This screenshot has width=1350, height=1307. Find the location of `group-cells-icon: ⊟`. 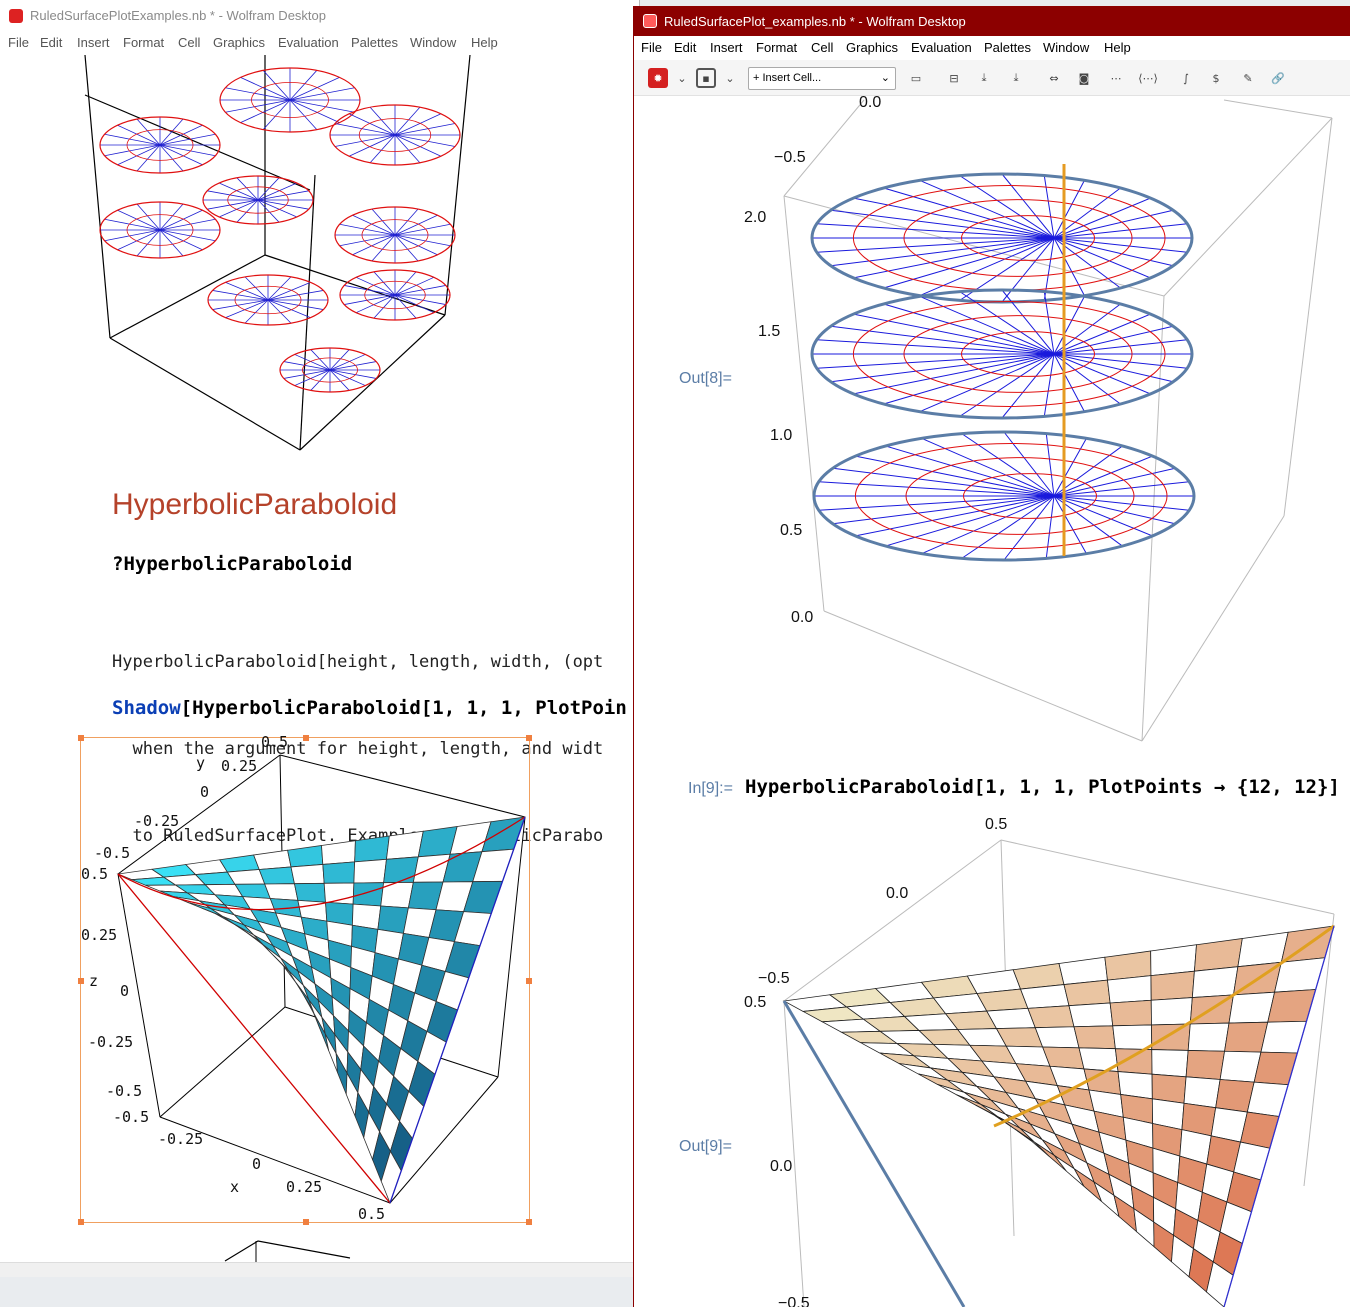

group-cells-icon: ⊟ is located at coordinates (954, 78).